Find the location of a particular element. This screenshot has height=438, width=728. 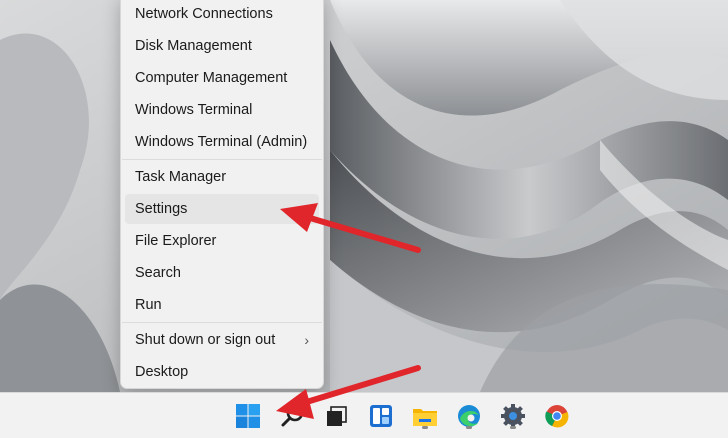

file-explorer-icon is located at coordinates (425, 416).